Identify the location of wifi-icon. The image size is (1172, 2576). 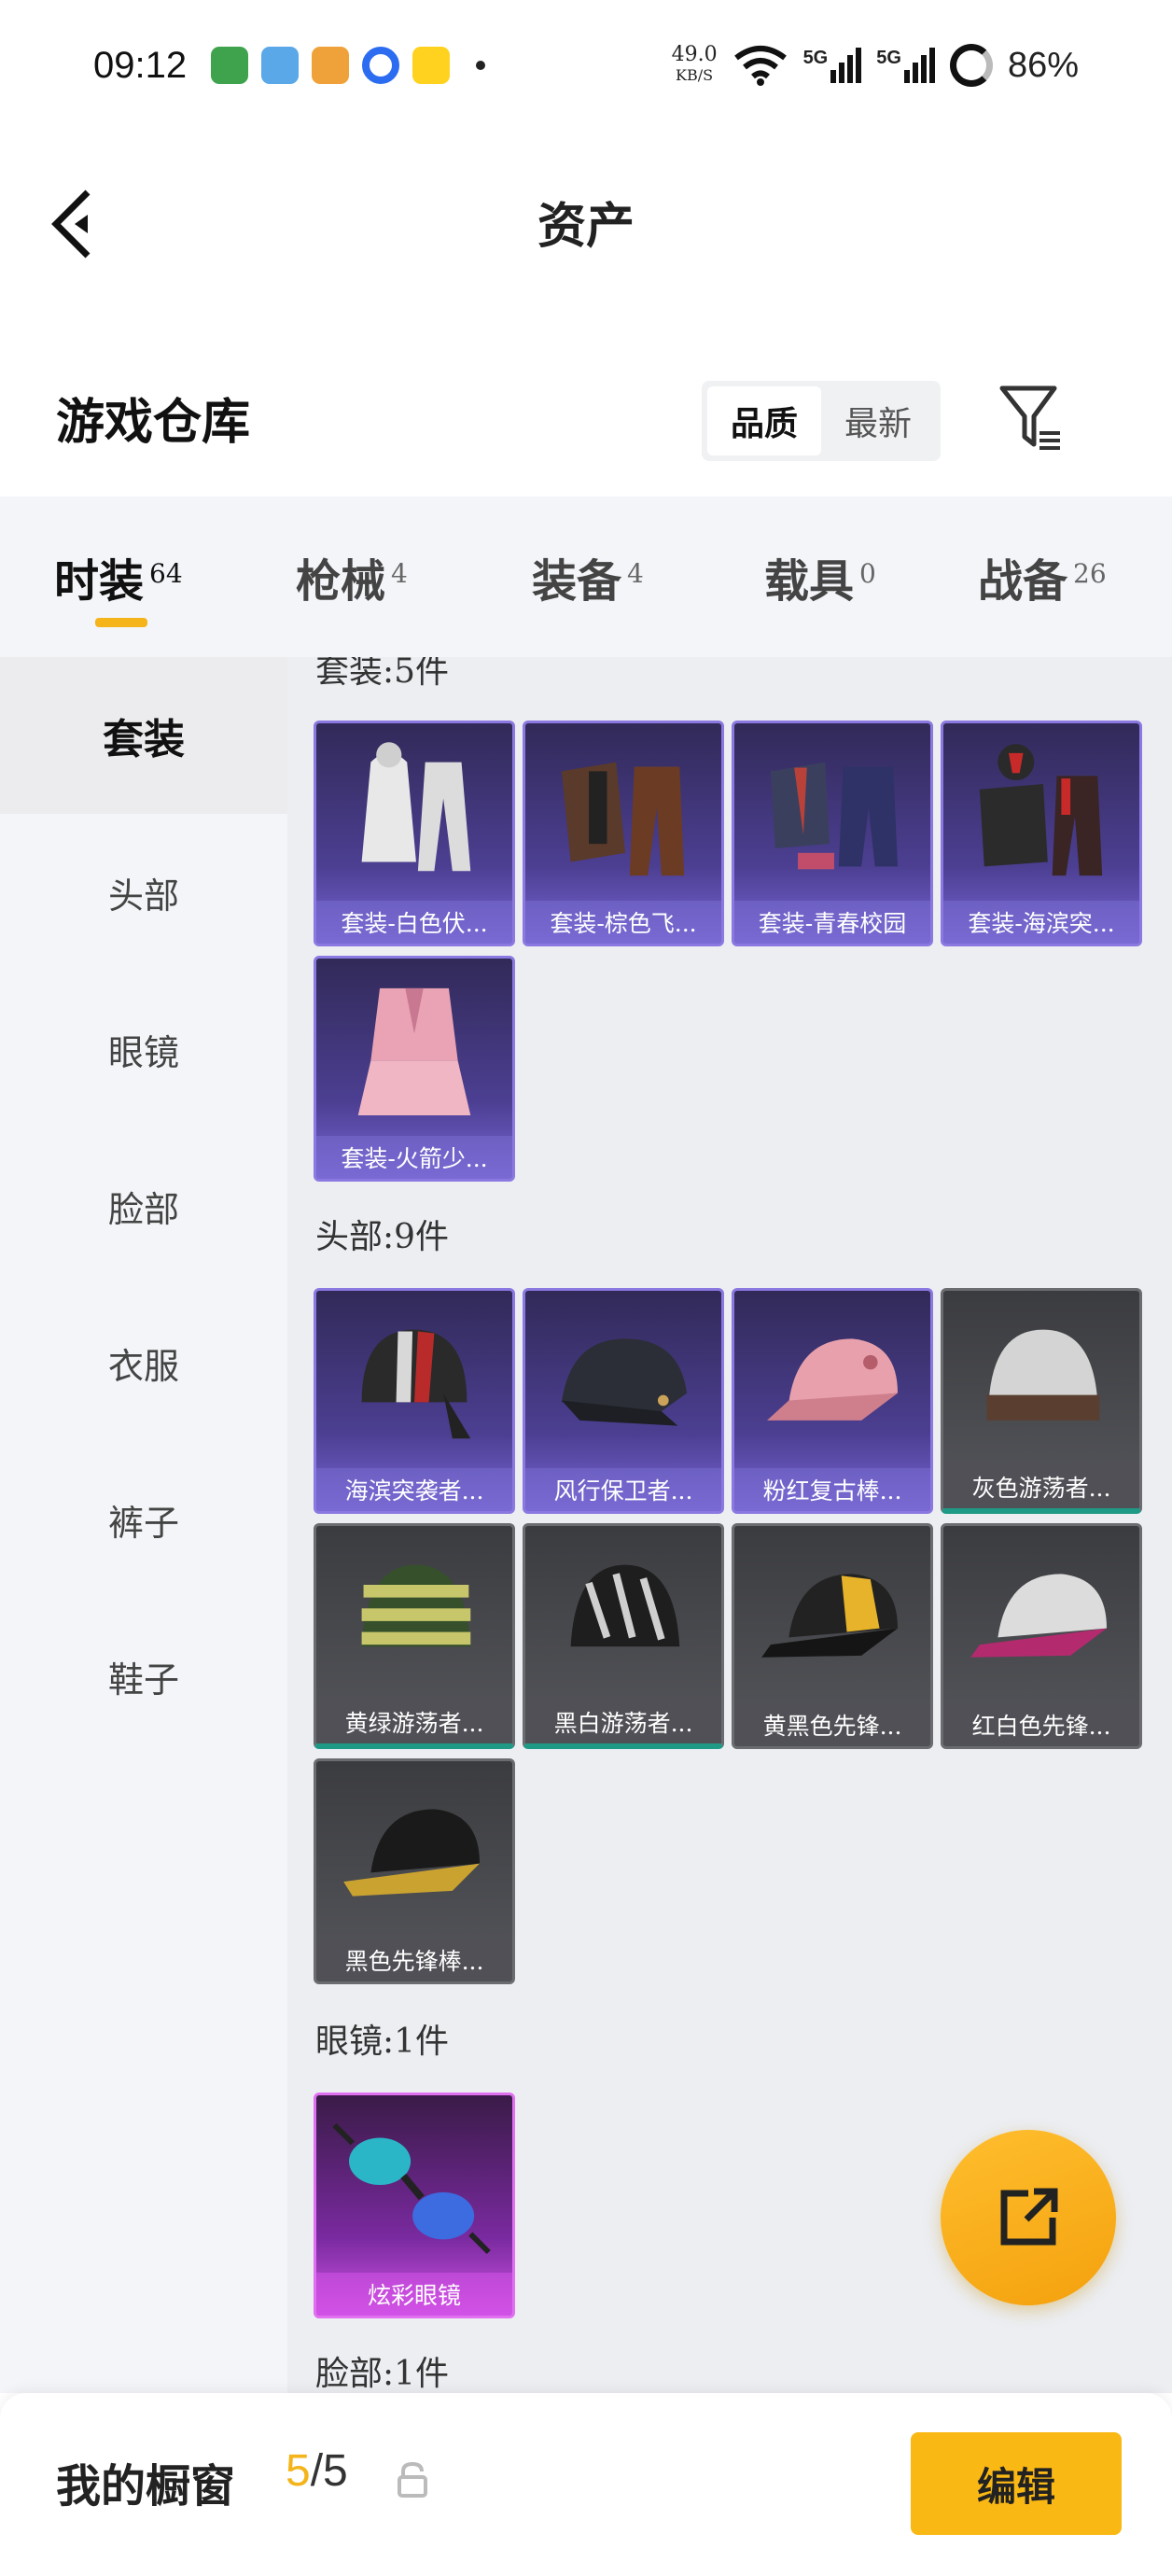
(760, 66).